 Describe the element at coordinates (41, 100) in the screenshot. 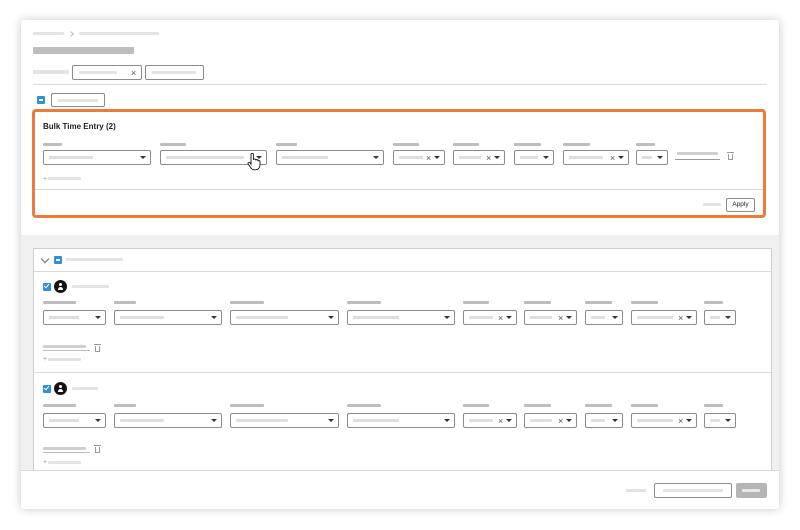

I see `select-all-checkbox` at that location.